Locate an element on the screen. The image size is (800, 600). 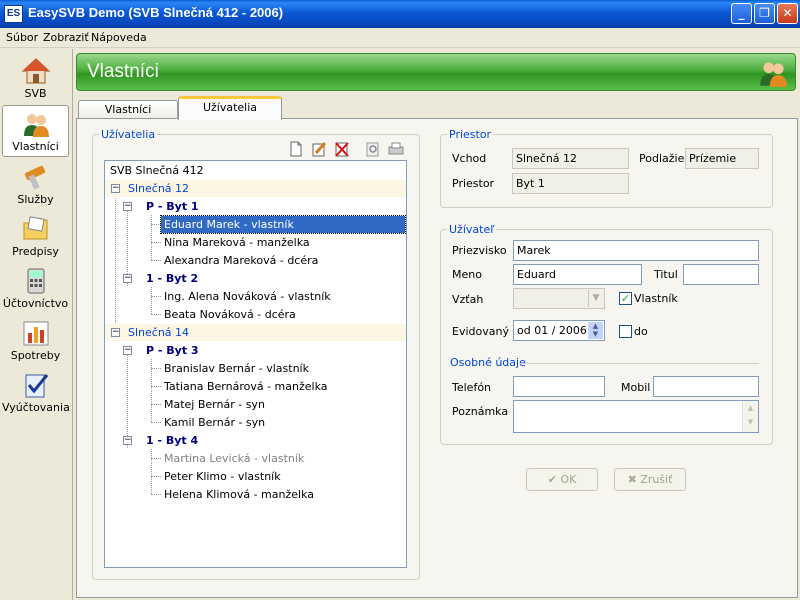
do-checkbox is located at coordinates (625, 331).